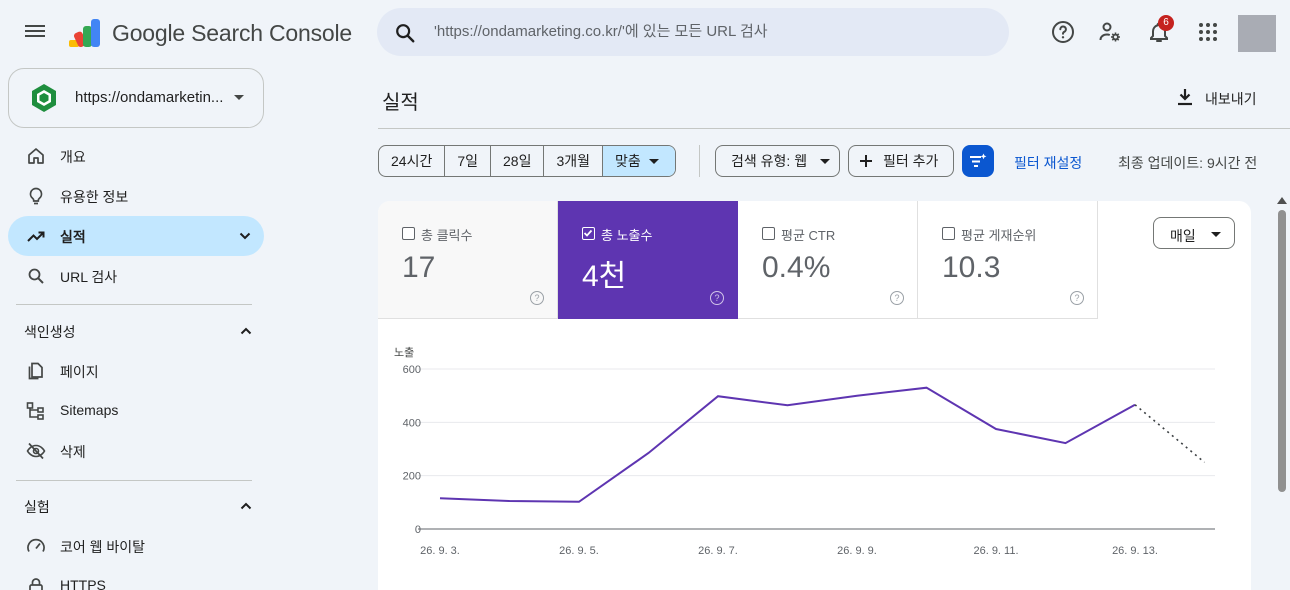 This screenshot has height=590, width=1290. I want to click on toolbar-divider, so click(834, 128).